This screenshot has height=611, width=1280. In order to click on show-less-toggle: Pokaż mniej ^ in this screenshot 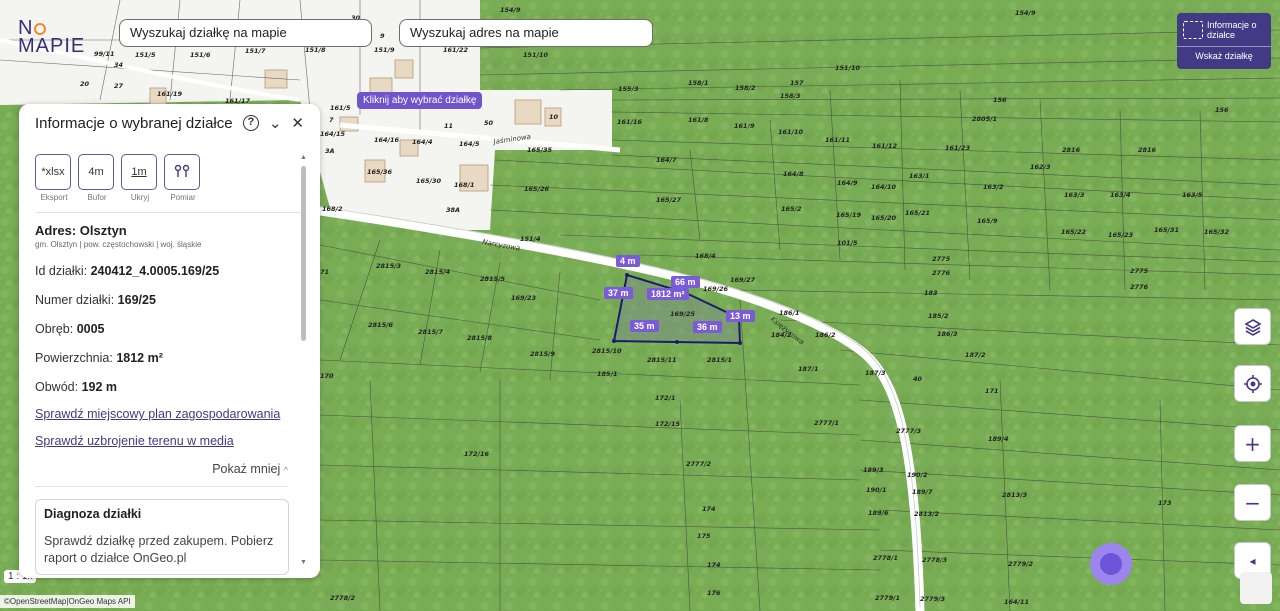, I will do `click(169, 469)`.